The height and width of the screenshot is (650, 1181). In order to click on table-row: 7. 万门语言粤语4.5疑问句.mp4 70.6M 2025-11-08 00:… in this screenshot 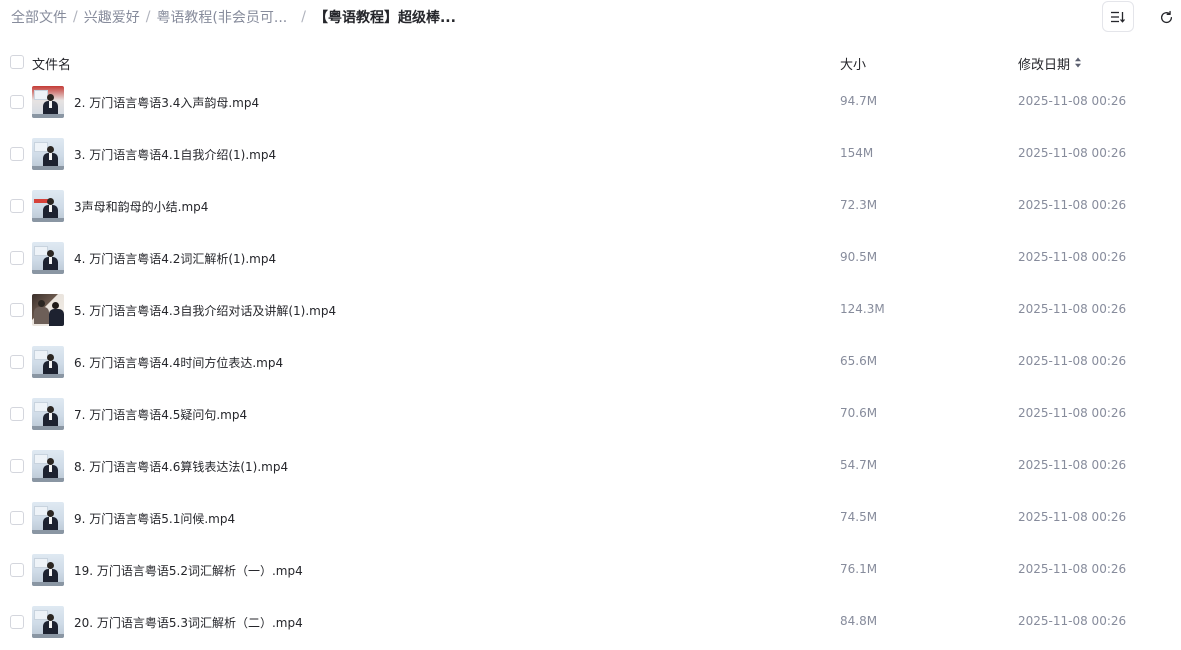, I will do `click(590, 414)`.